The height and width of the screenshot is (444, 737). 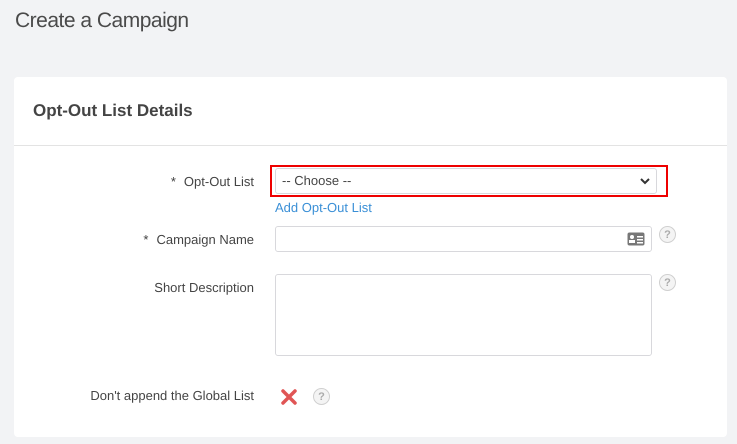 I want to click on field-label: Campaign Name, so click(x=205, y=239).